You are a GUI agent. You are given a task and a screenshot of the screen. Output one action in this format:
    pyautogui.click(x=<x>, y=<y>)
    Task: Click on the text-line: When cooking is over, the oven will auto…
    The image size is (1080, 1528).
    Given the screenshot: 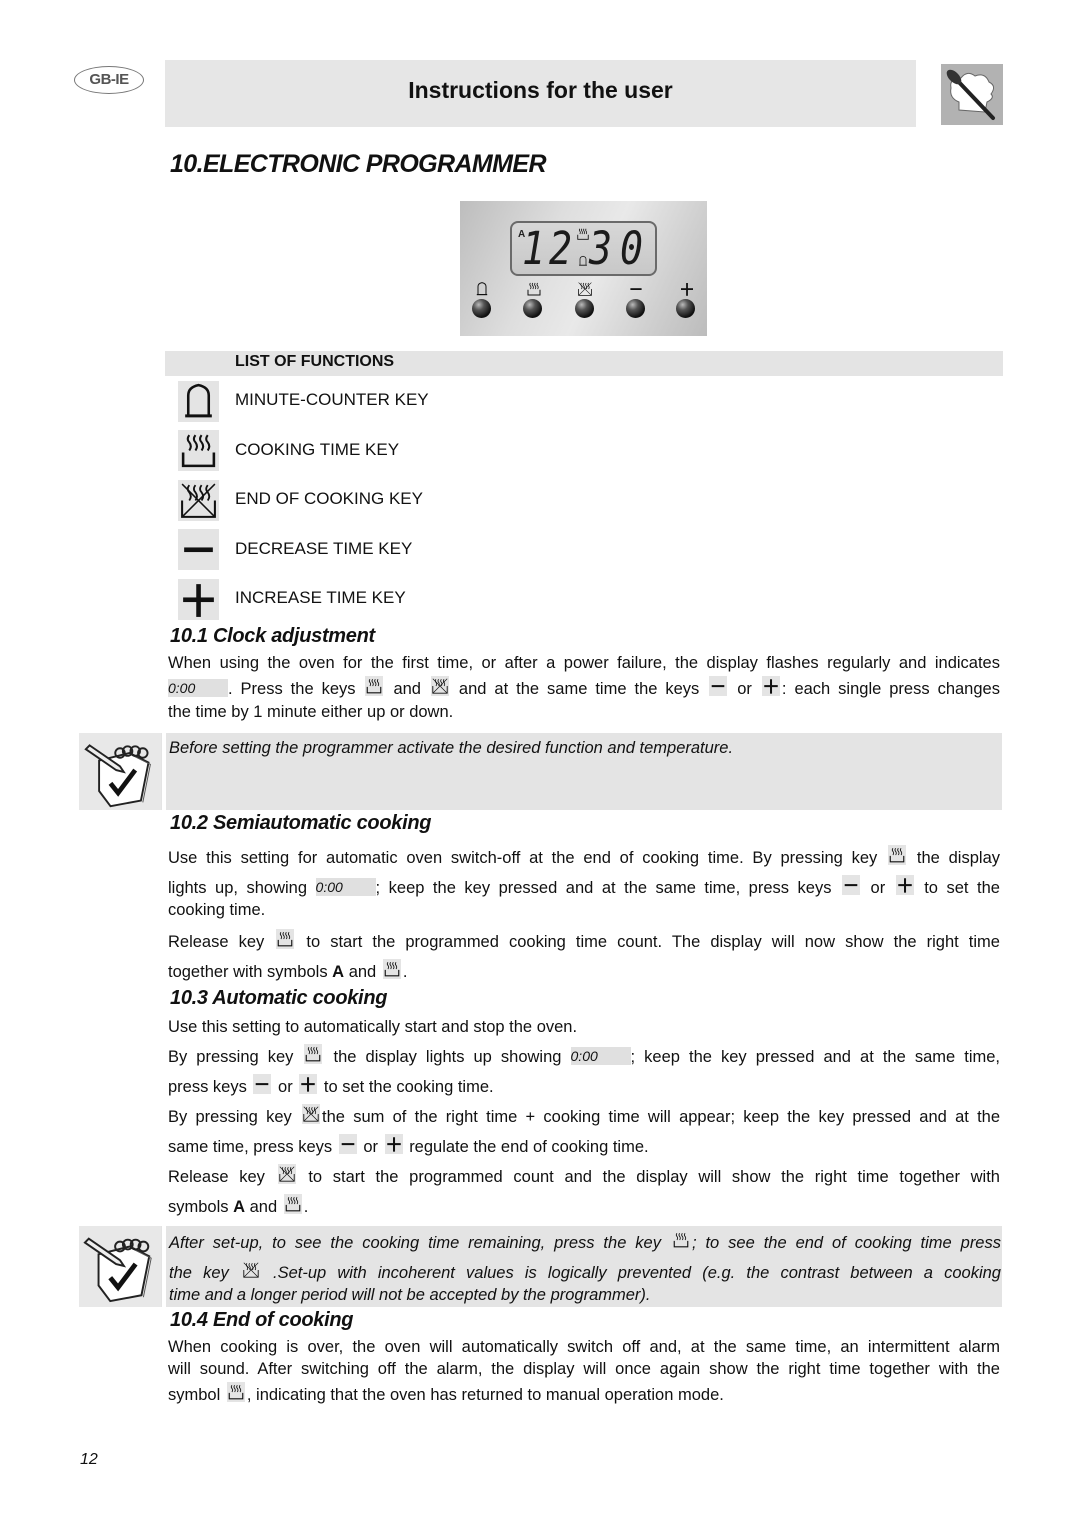 What is the action you would take?
    pyautogui.click(x=584, y=1347)
    